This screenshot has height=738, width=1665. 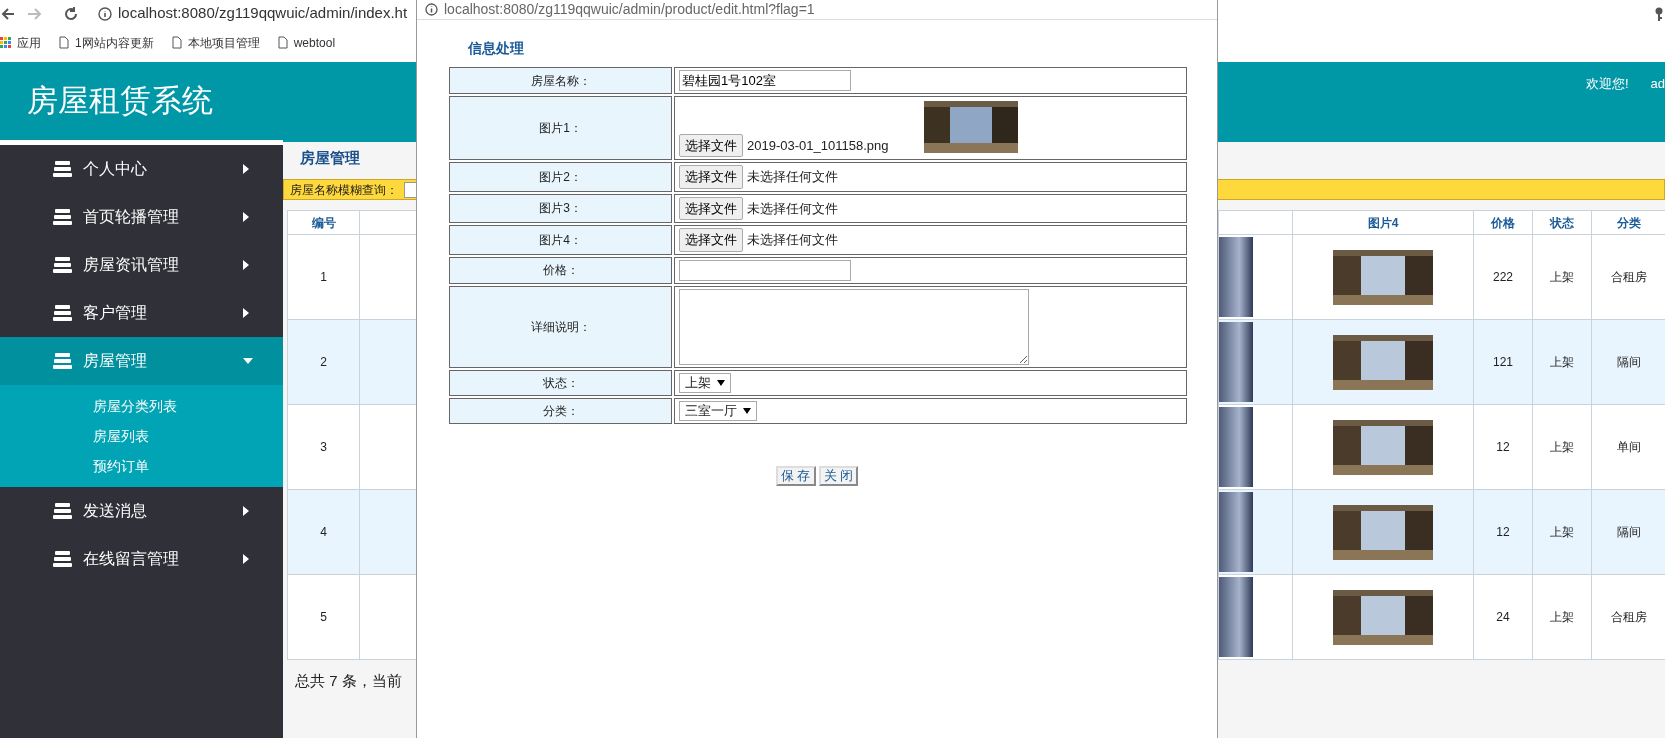 What do you see at coordinates (1383, 222) in the screenshot?
I see `column-header: 图片4` at bounding box center [1383, 222].